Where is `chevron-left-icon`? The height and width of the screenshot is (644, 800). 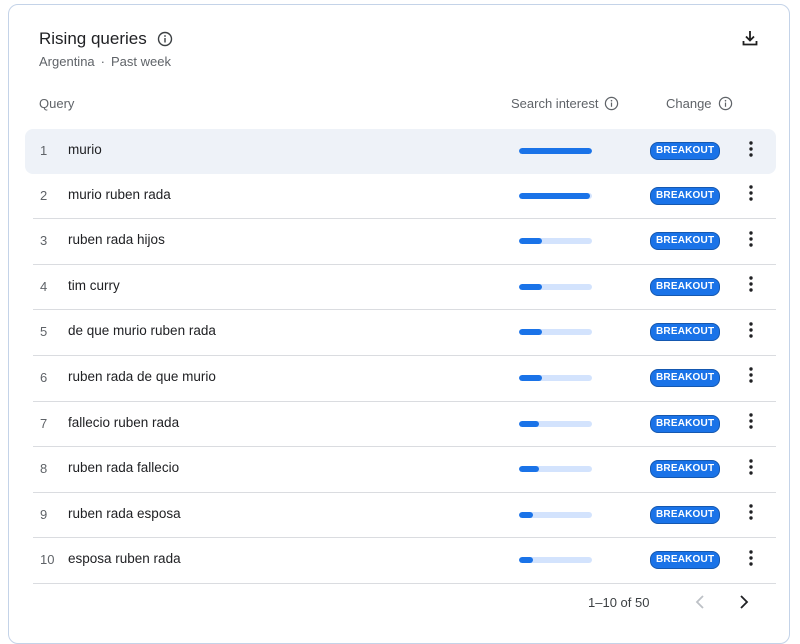 chevron-left-icon is located at coordinates (700, 603).